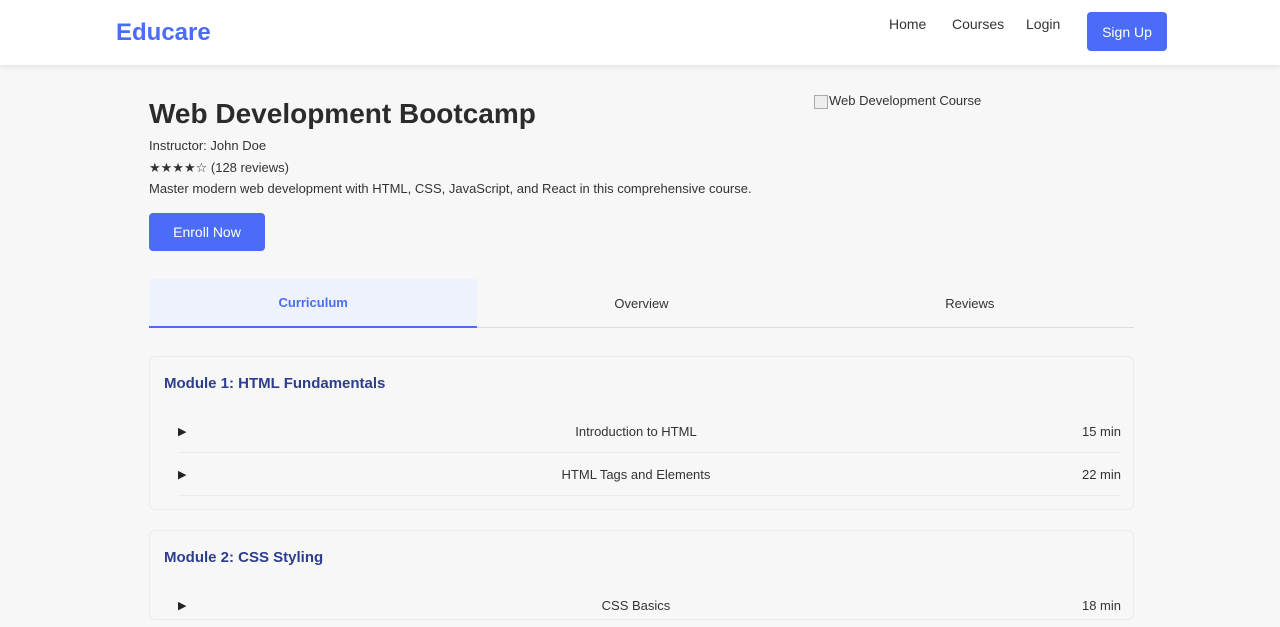 This screenshot has width=1280, height=627. What do you see at coordinates (1127, 31) in the screenshot?
I see `sign-up-button: Sign Up` at bounding box center [1127, 31].